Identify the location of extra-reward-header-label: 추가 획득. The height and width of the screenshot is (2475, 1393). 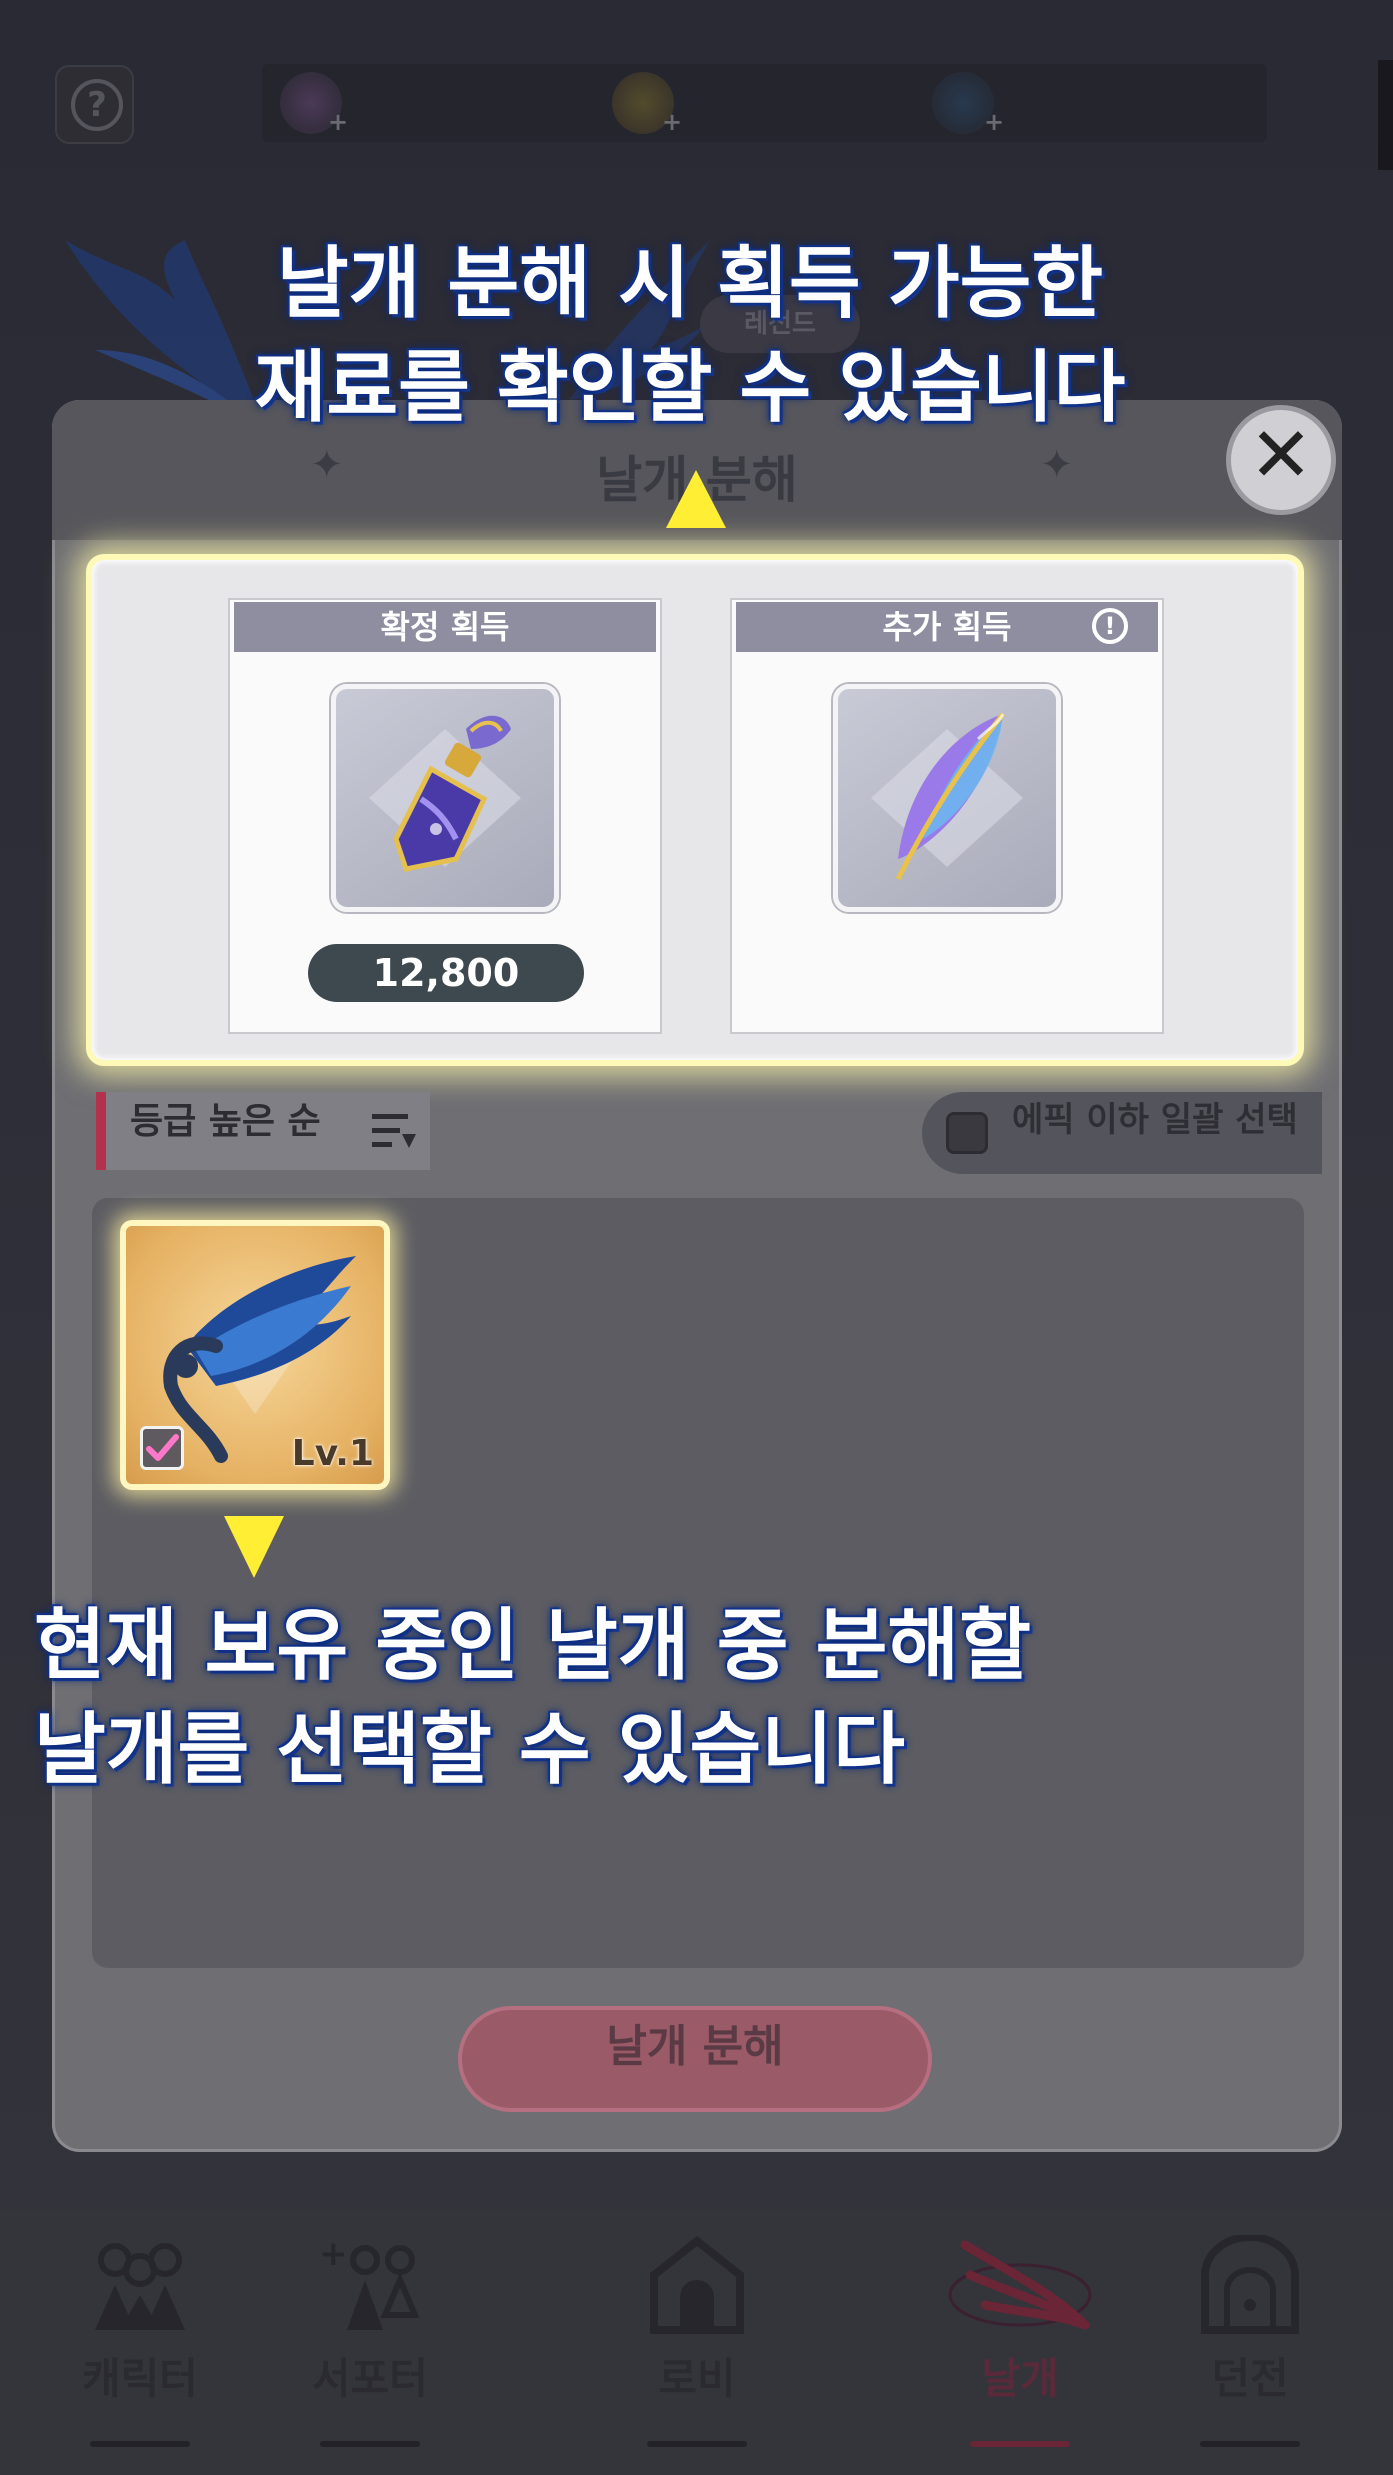
(947, 627).